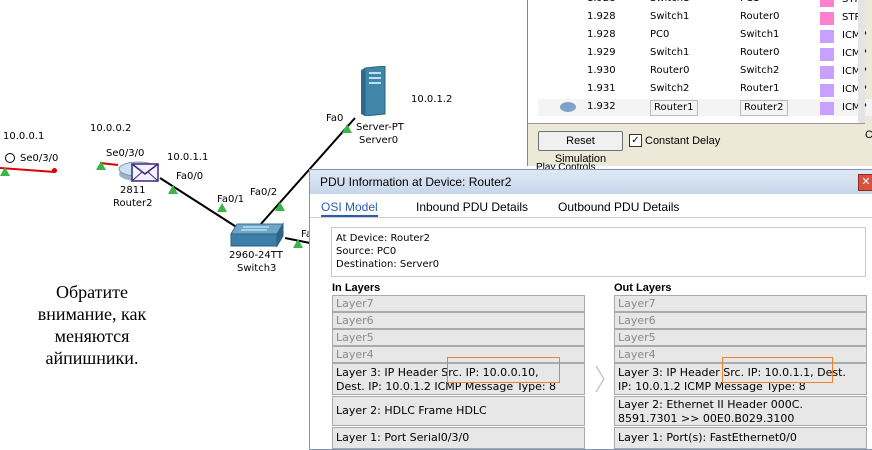 The width and height of the screenshot is (872, 450). I want to click on constant-delay-checkbox: ✓, so click(635, 140).